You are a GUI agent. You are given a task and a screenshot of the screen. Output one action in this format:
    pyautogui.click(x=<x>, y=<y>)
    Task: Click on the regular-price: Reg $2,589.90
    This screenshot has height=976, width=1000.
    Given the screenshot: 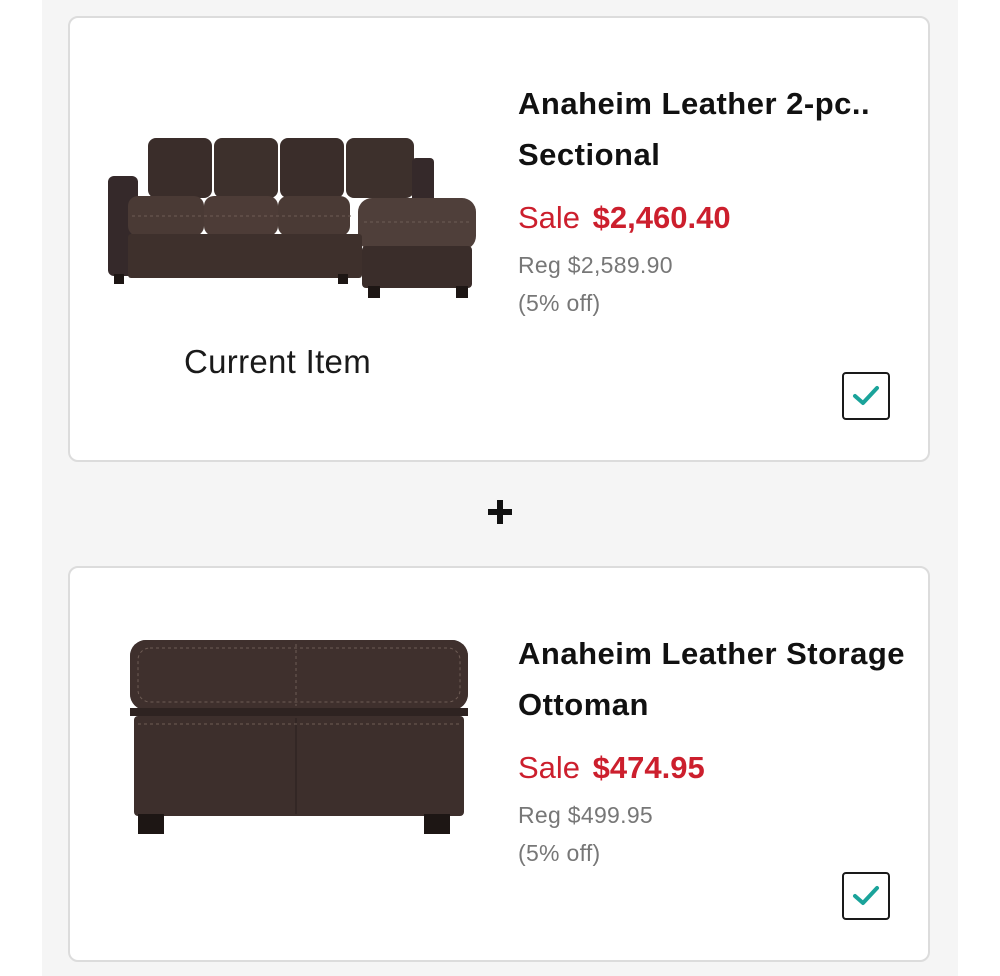 What is the action you would take?
    pyautogui.click(x=595, y=265)
    